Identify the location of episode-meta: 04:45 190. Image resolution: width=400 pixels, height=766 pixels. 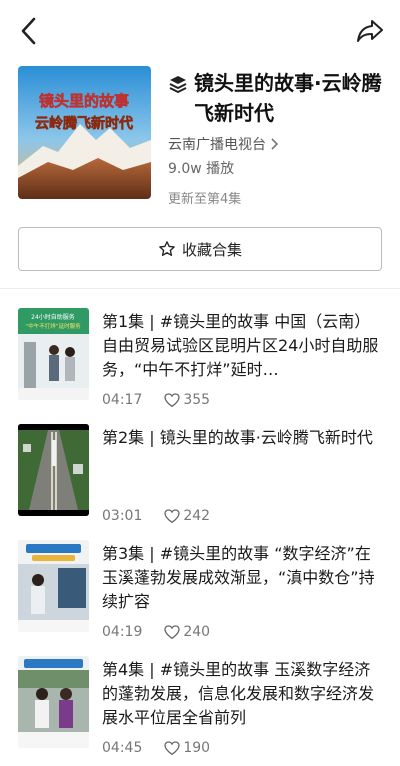
(156, 748).